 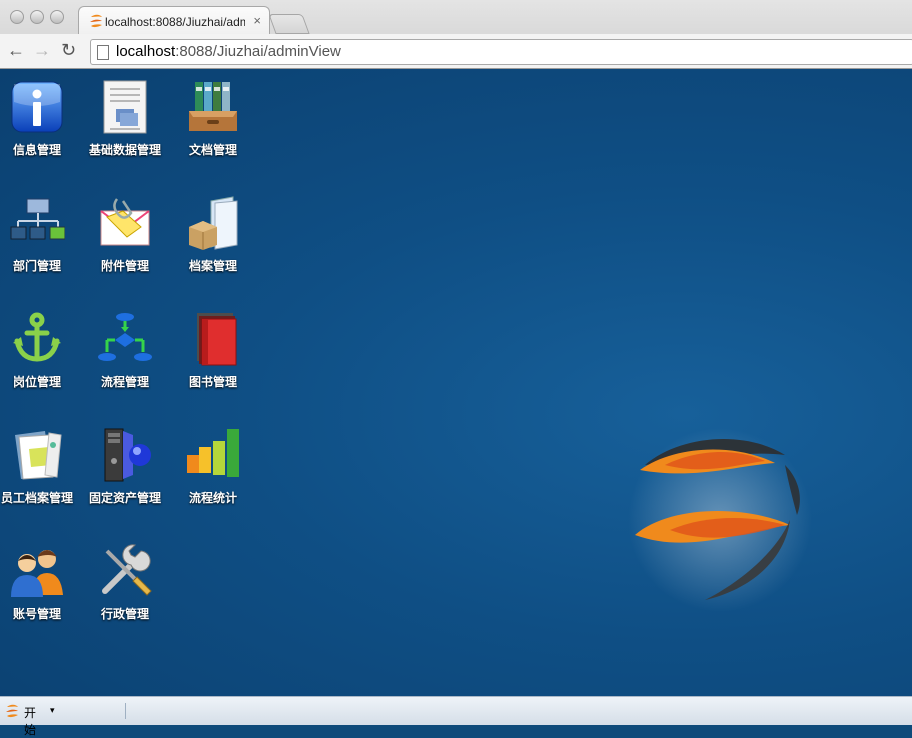 What do you see at coordinates (212, 150) in the screenshot?
I see `icon-label: 文档管理` at bounding box center [212, 150].